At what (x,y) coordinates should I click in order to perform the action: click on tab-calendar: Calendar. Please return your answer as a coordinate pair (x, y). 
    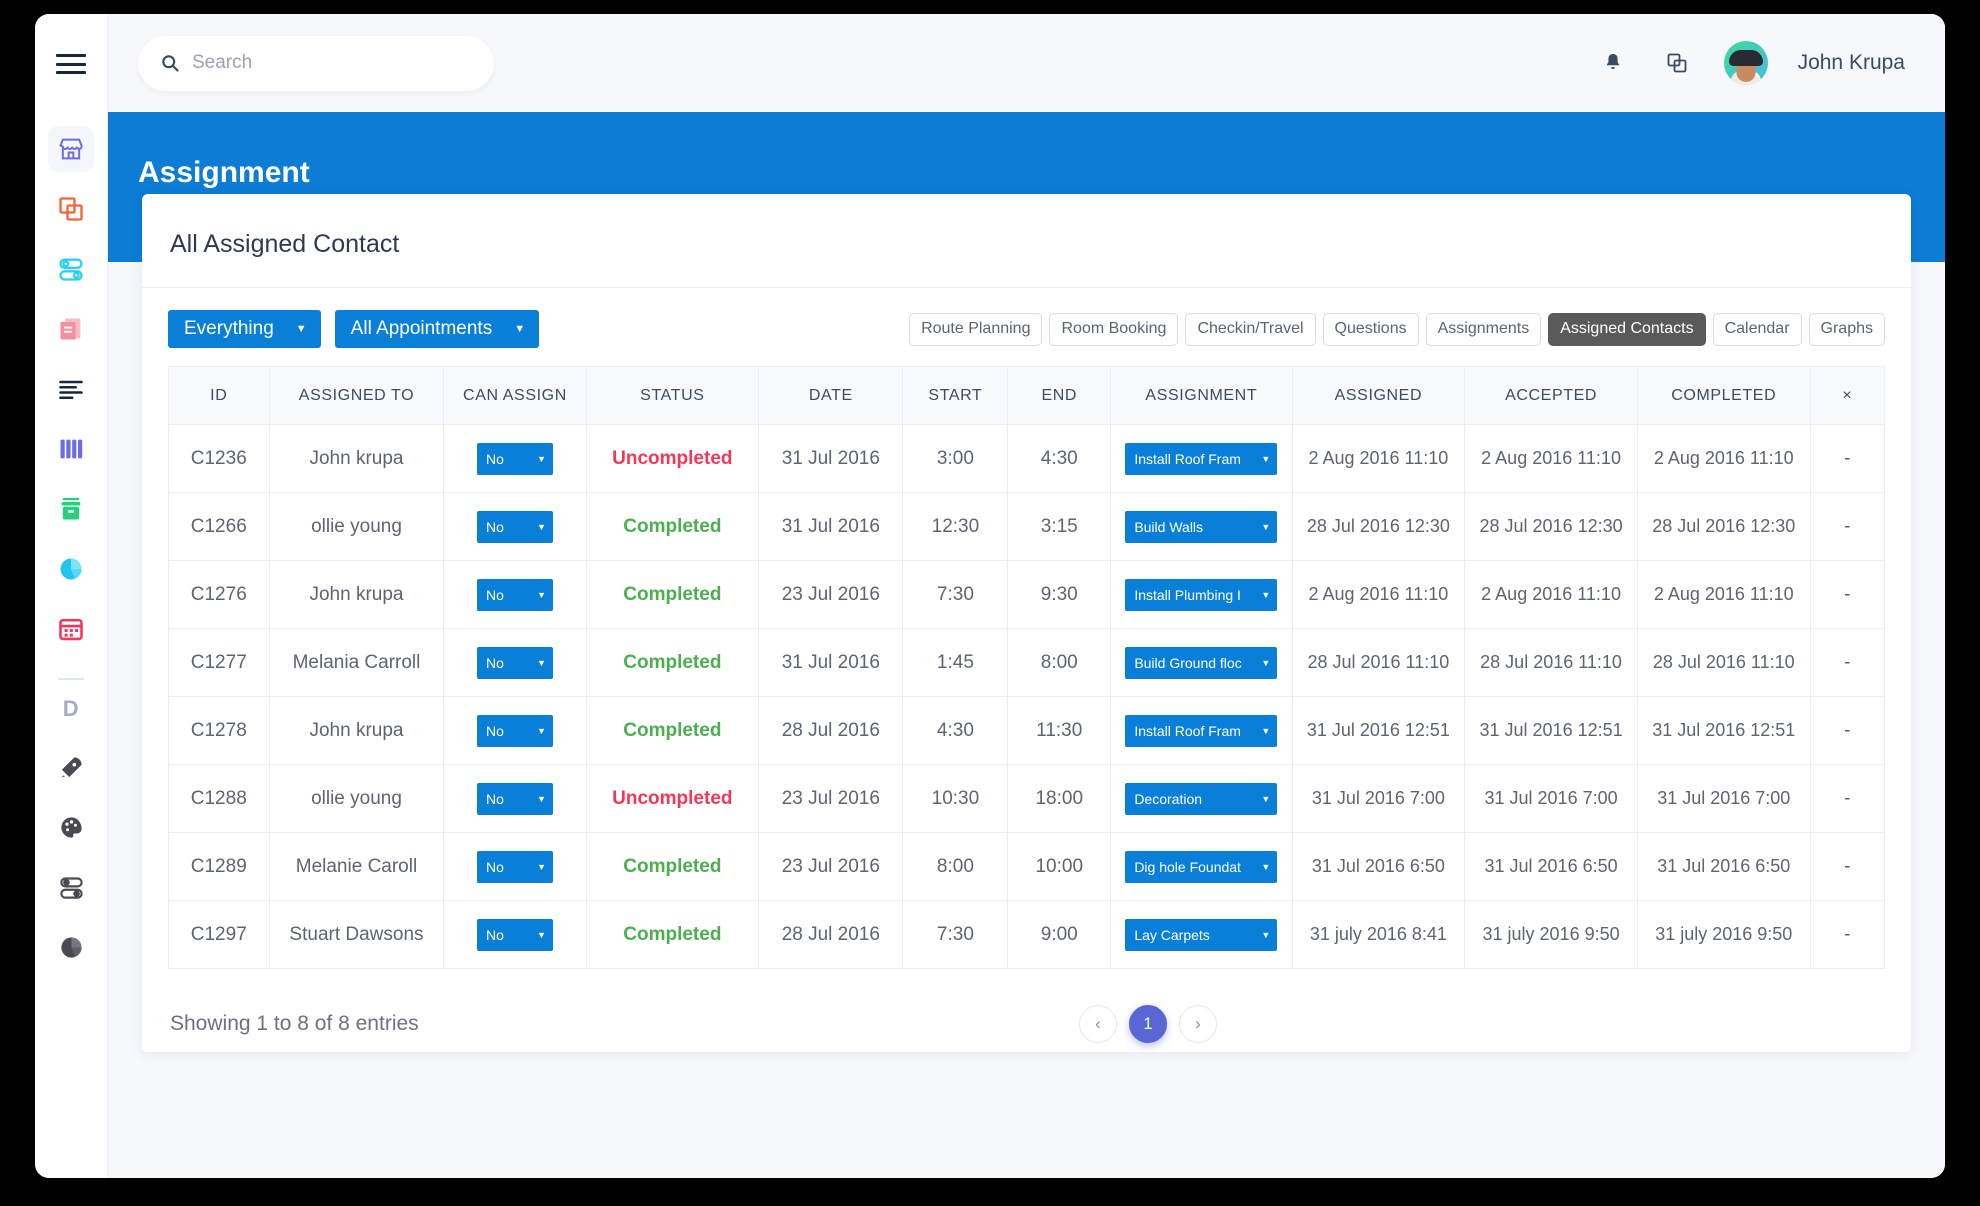
    Looking at the image, I should click on (1757, 329).